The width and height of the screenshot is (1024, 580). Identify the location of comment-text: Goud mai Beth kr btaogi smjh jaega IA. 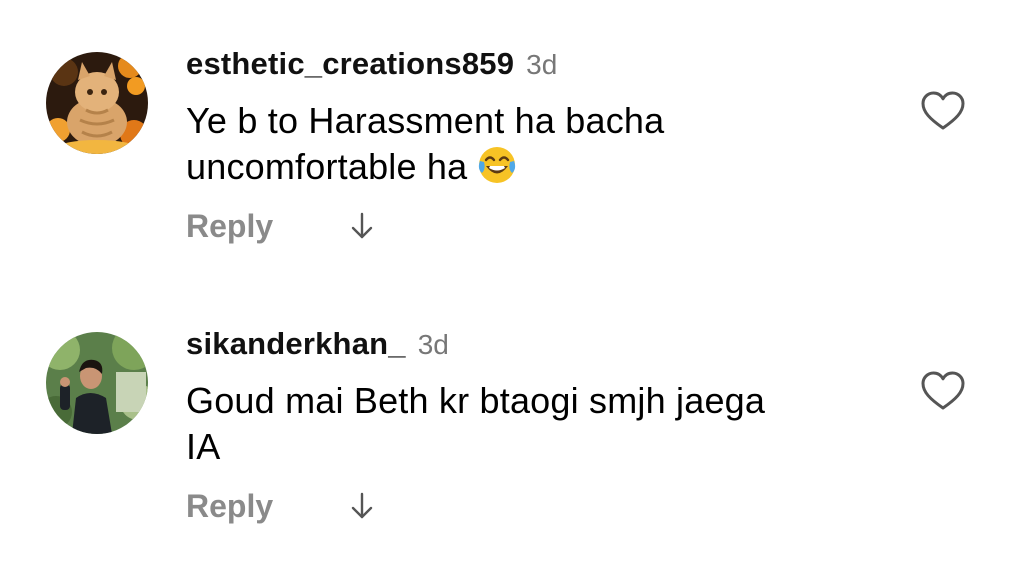
(540, 424).